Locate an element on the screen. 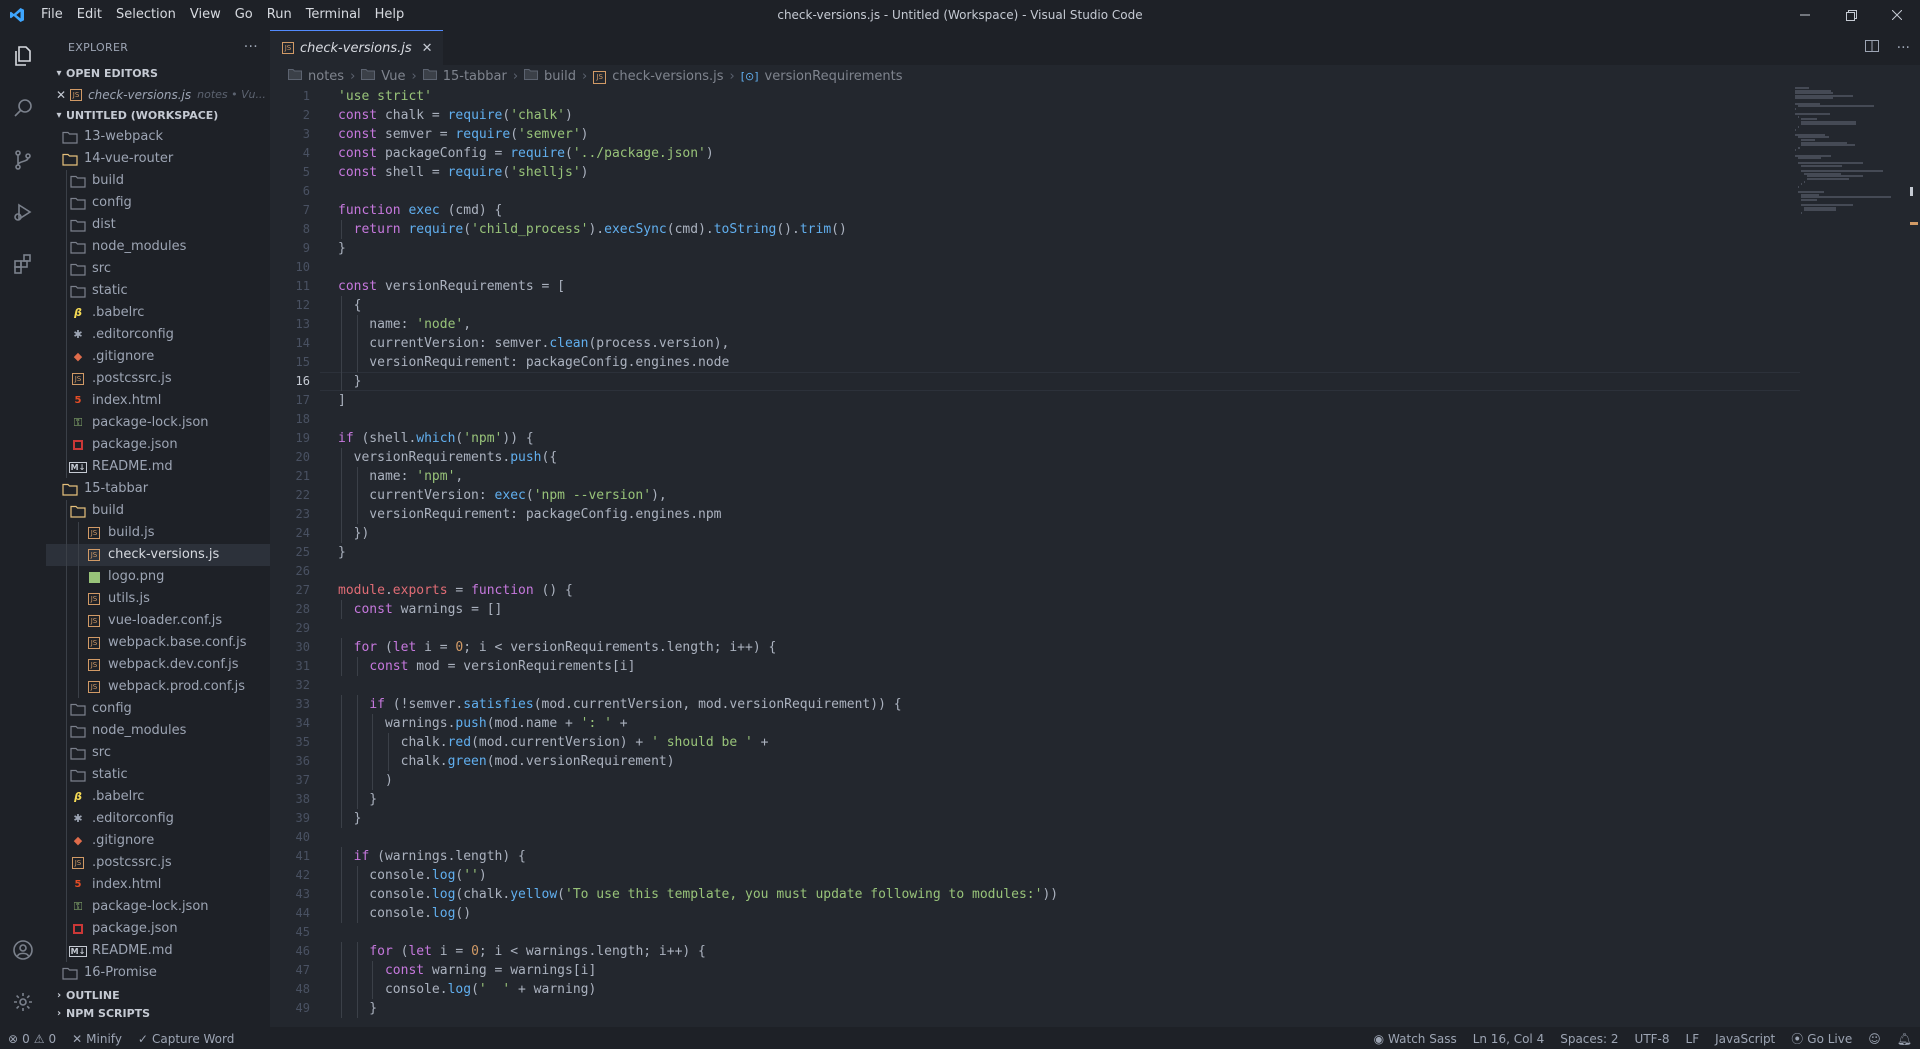  restore-icon is located at coordinates (1851, 15).